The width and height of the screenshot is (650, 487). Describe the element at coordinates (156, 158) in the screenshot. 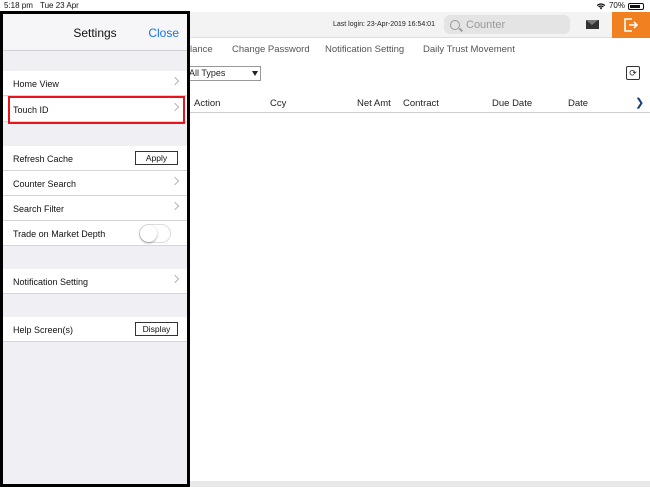

I see `apply-button: Apply` at that location.